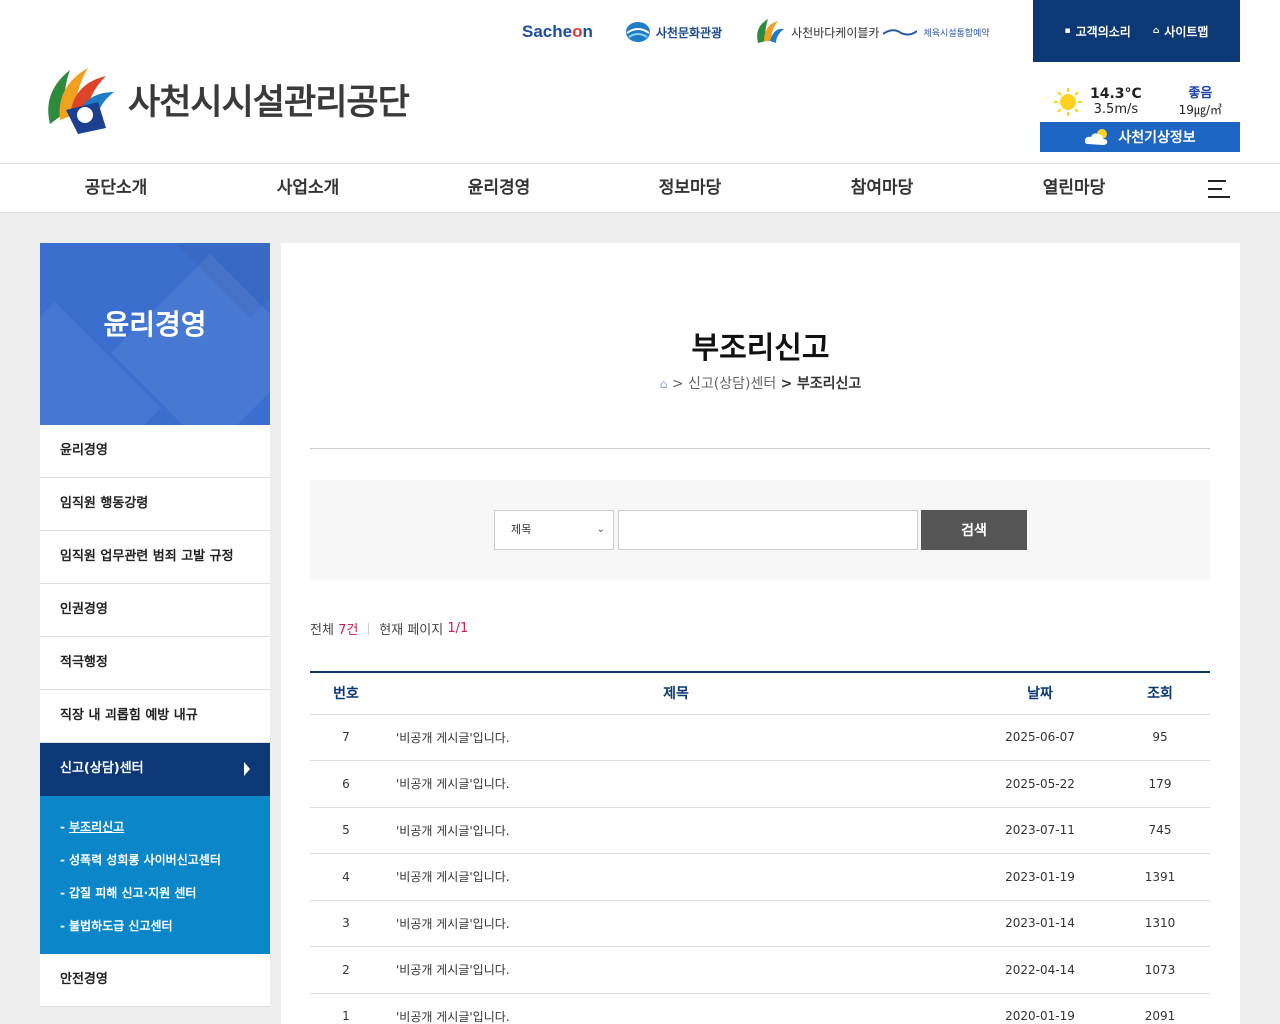 The height and width of the screenshot is (1024, 1280). I want to click on side-item-proactive-admin: 적극행정, so click(155, 663).